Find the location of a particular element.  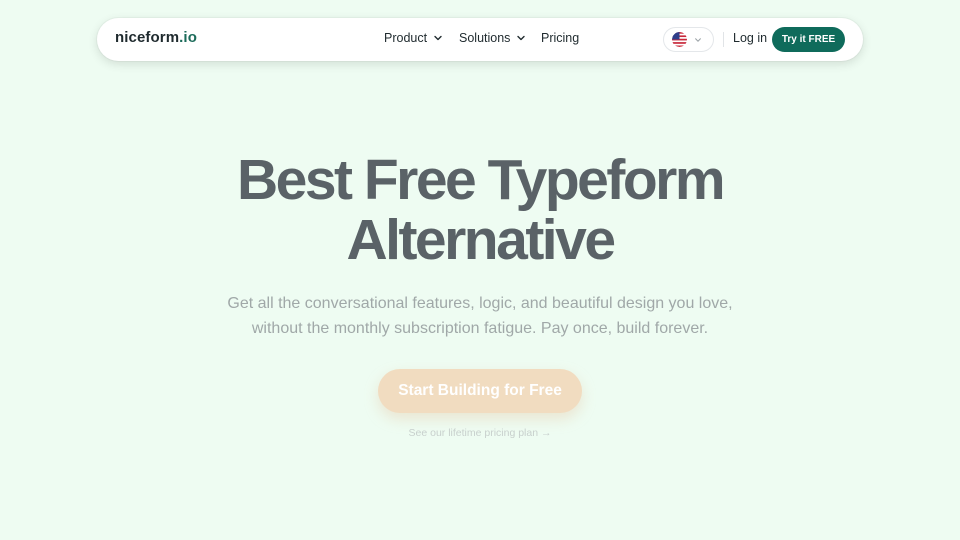

nav-pricing-label: Pricing is located at coordinates (560, 38).